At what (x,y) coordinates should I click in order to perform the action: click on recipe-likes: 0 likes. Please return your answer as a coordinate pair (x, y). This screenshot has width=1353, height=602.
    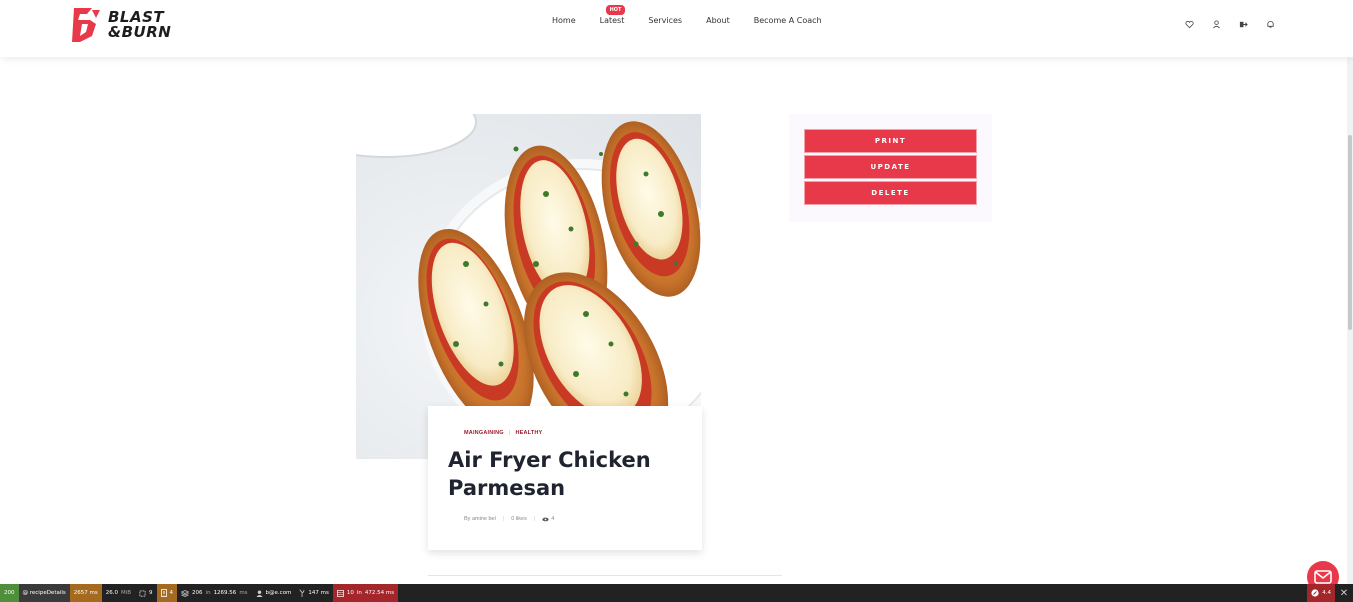
    Looking at the image, I should click on (519, 519).